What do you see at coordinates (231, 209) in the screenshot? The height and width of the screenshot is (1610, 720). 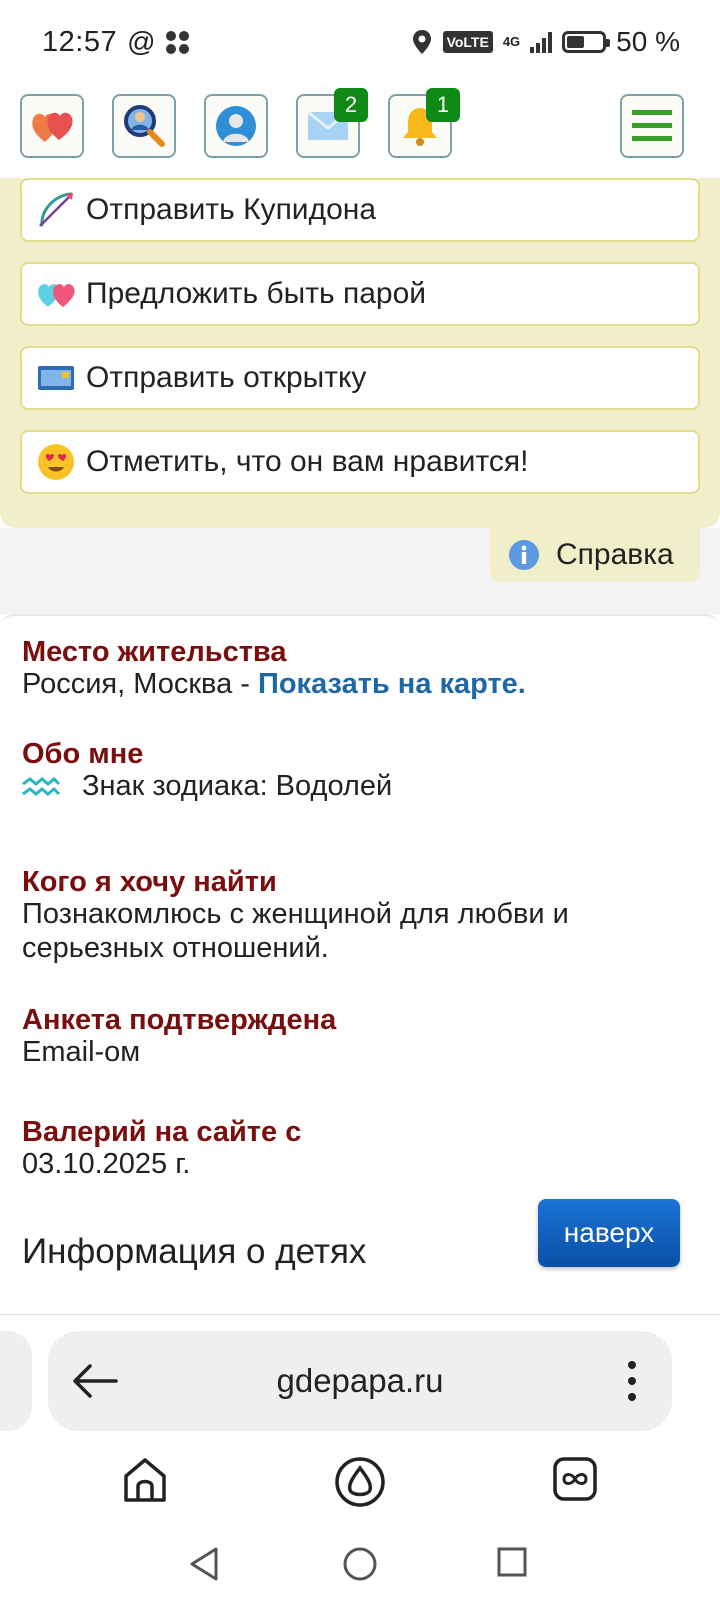 I see `send-cupid-label: Отправить Купидона` at bounding box center [231, 209].